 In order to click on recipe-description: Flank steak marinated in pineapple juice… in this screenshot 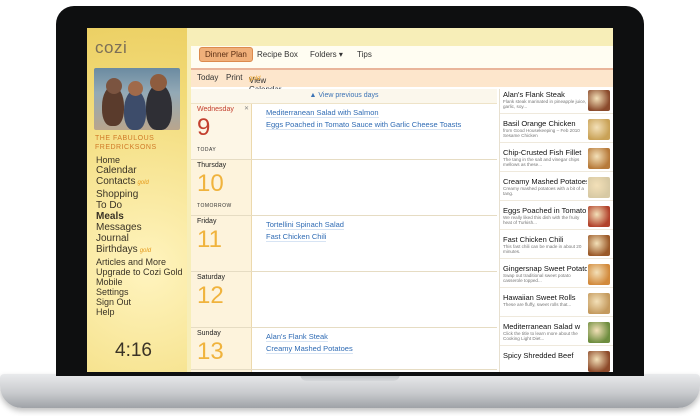, I will do `click(545, 104)`.